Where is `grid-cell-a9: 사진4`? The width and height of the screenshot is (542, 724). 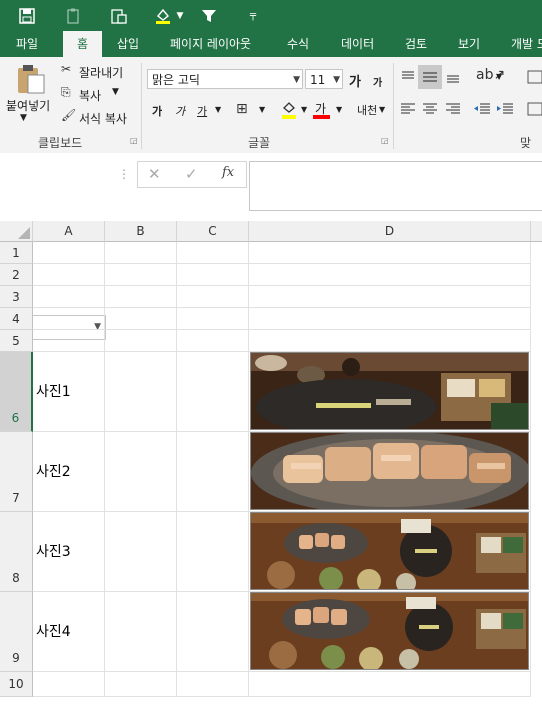
grid-cell-a9: 사진4 is located at coordinates (69, 632).